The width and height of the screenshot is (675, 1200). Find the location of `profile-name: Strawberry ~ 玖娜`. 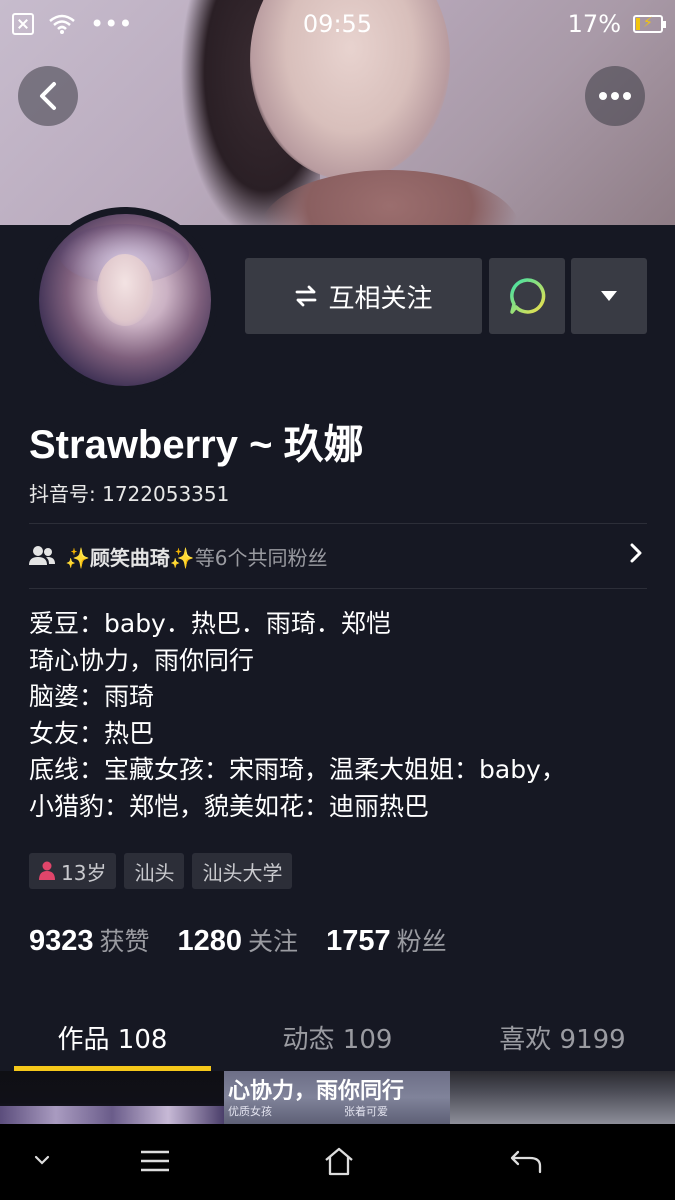

profile-name: Strawberry ~ 玖娜 is located at coordinates (196, 445).